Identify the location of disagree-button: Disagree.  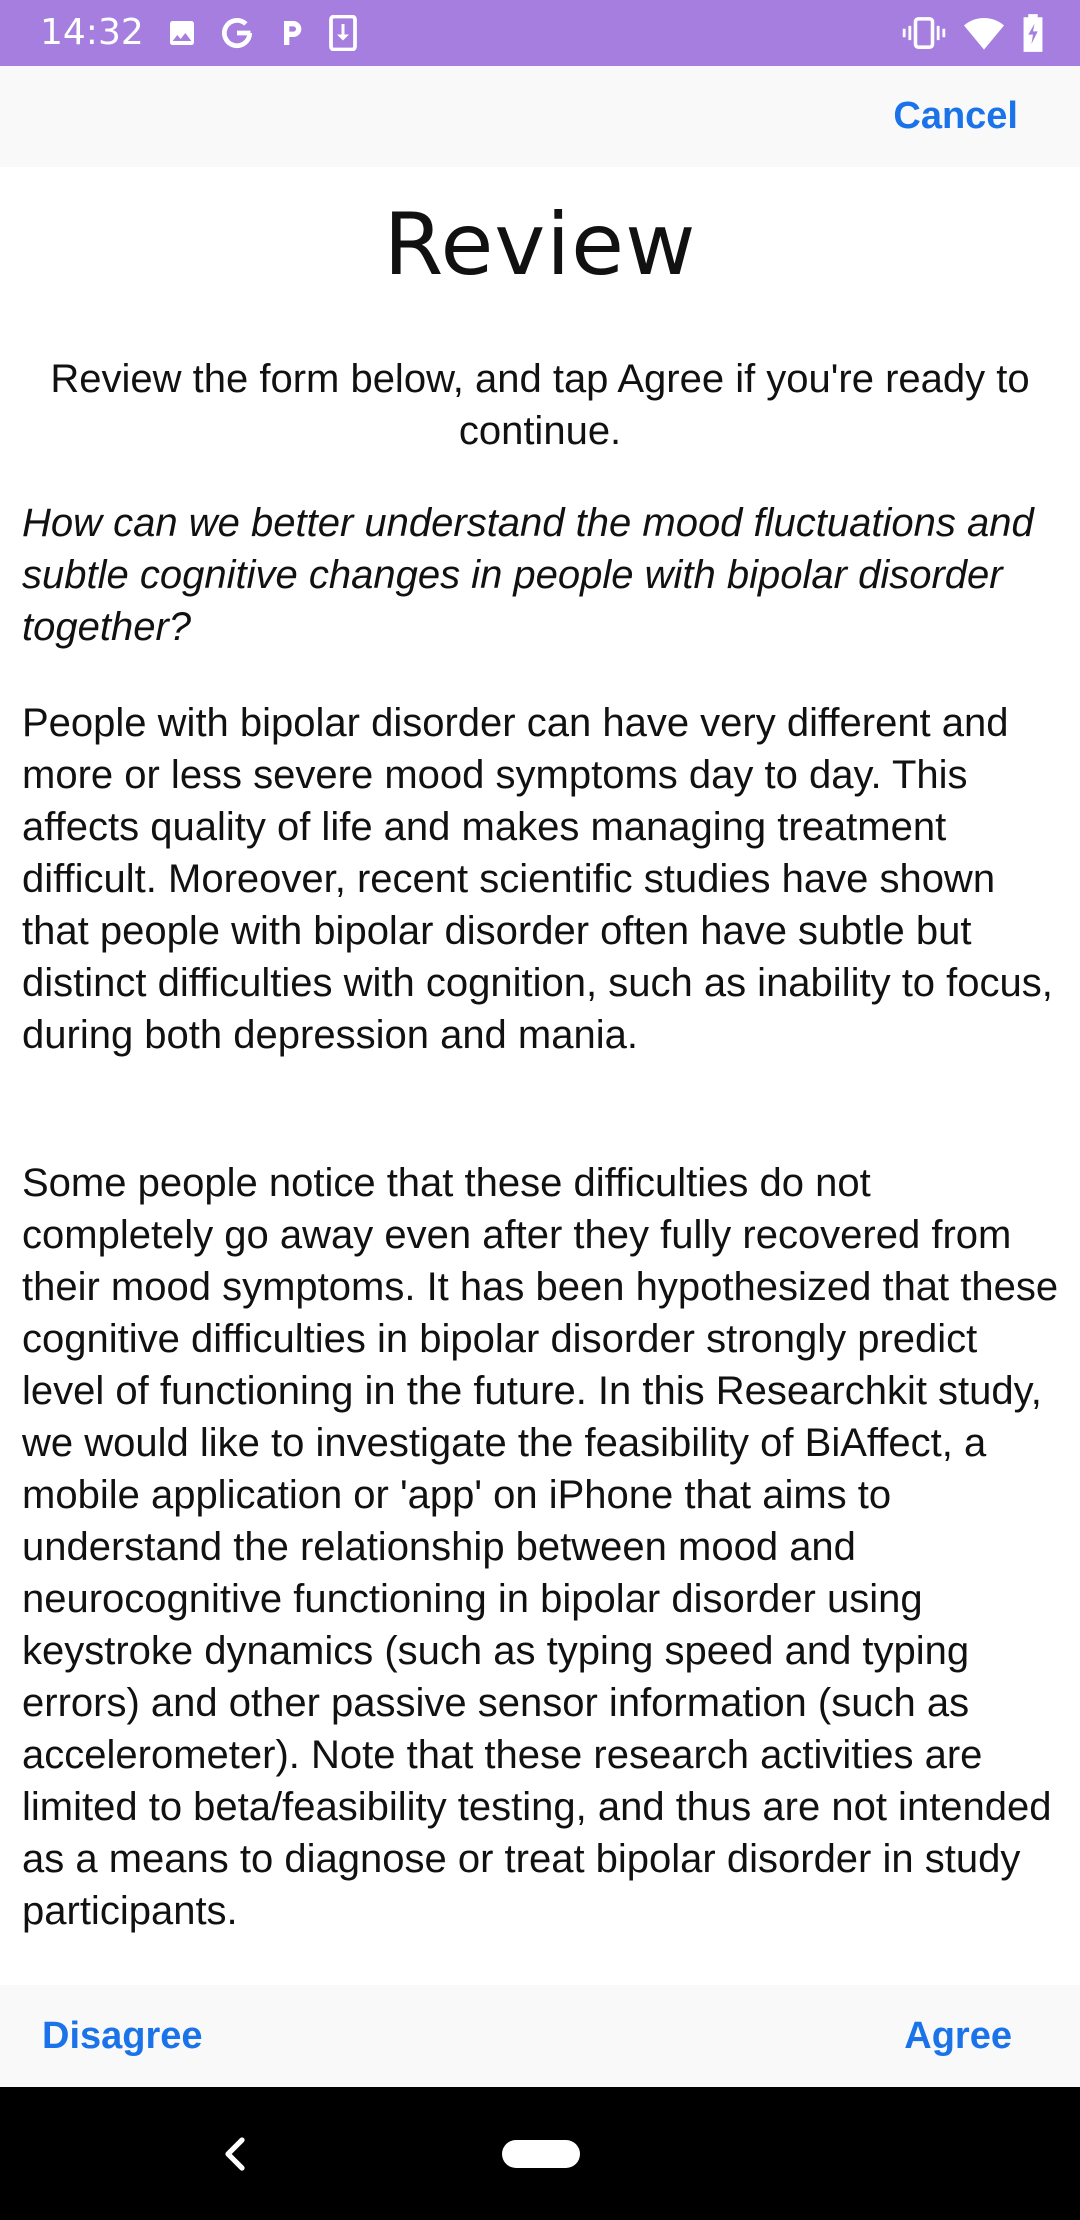
(122, 2036).